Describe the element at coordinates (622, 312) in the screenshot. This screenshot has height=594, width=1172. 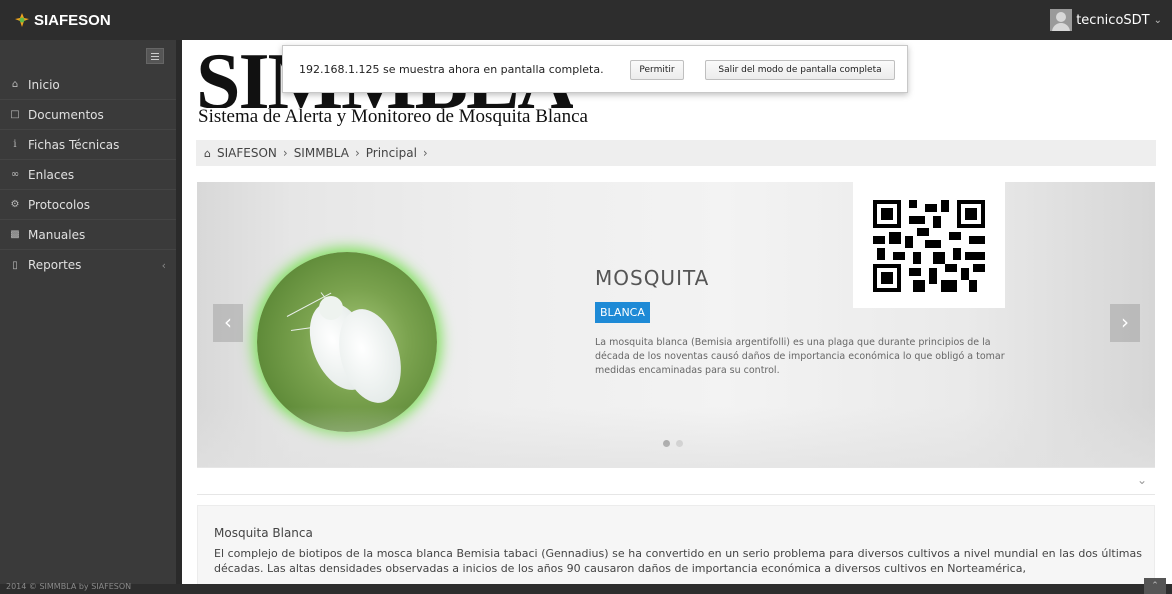
I see `carousel-badge: BLANCA` at that location.